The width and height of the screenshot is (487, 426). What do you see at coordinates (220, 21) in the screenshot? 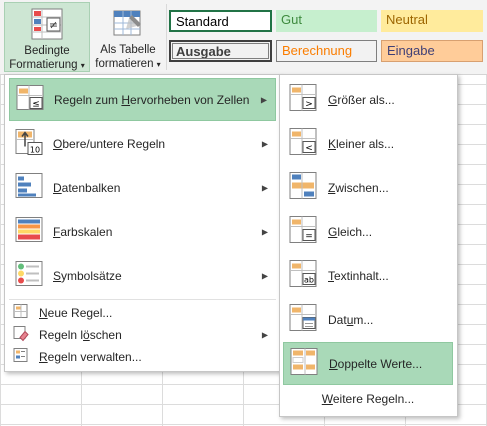
I see `style-standard: Standard` at bounding box center [220, 21].